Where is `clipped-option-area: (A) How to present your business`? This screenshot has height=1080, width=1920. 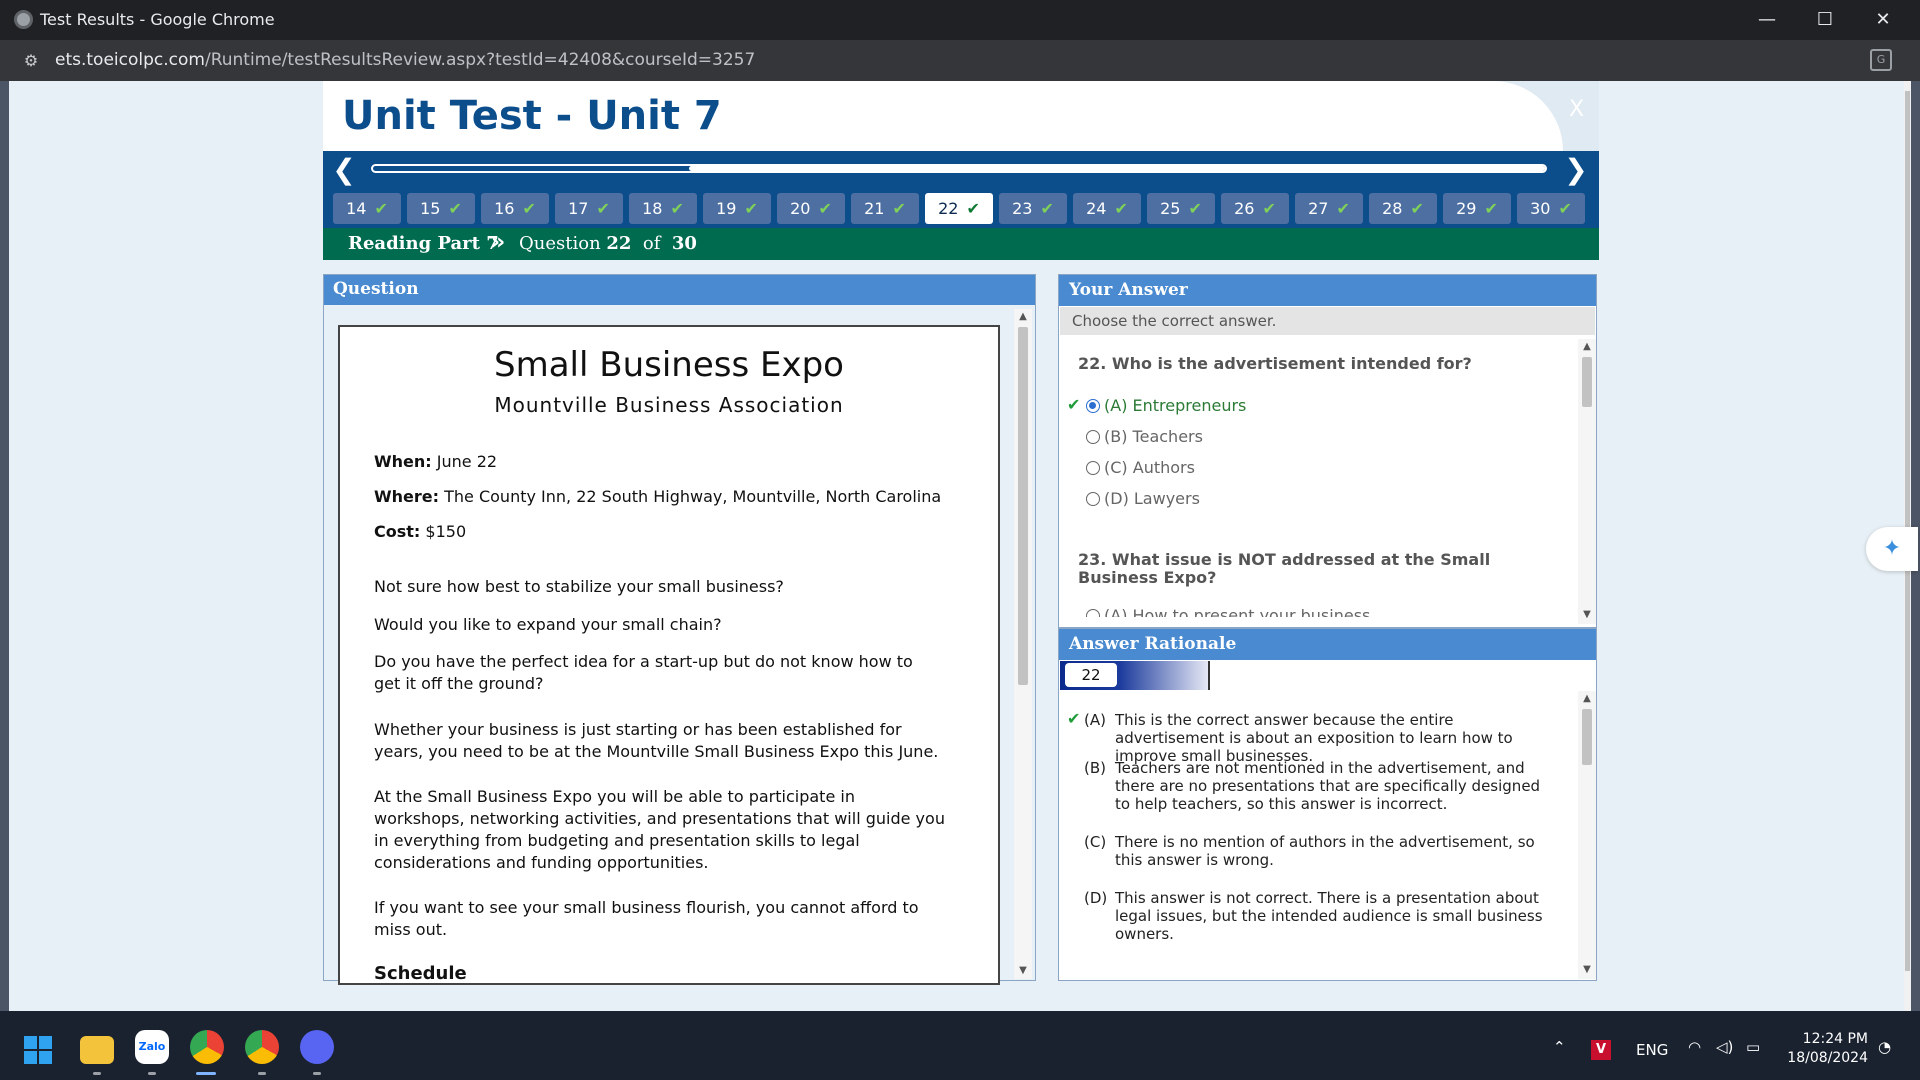 clipped-option-area: (A) How to present your business is located at coordinates (1319, 612).